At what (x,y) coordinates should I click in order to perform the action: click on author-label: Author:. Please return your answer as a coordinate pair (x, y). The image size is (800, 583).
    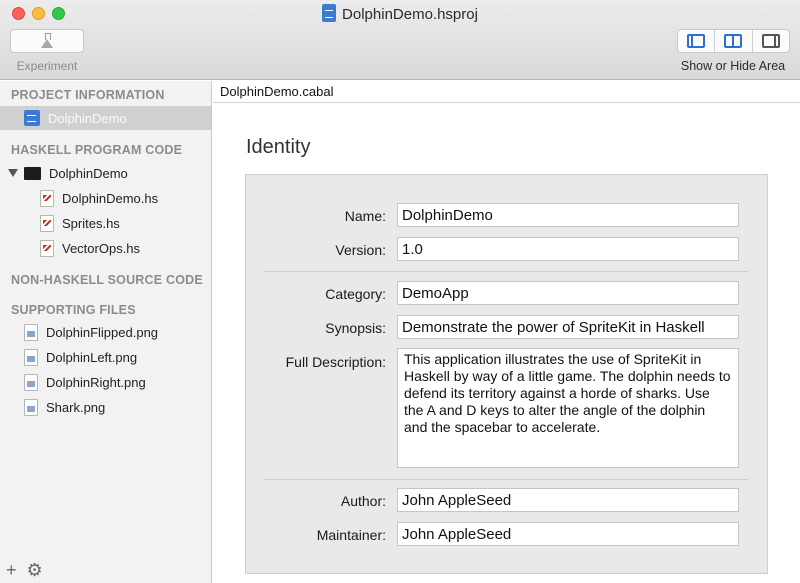
    Looking at the image, I should click on (363, 501).